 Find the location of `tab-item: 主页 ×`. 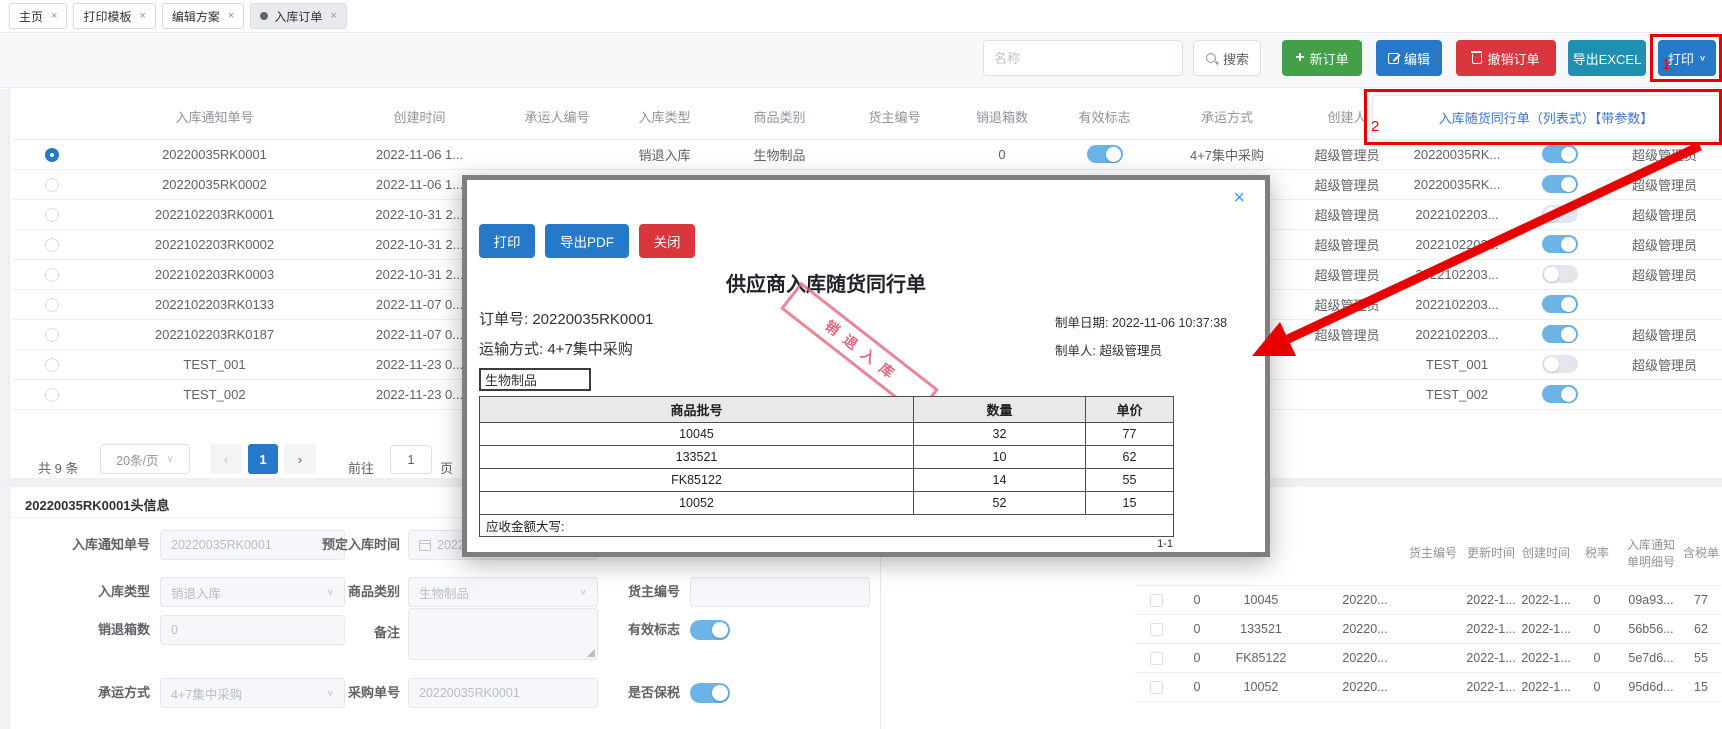

tab-item: 主页 × is located at coordinates (38, 16).